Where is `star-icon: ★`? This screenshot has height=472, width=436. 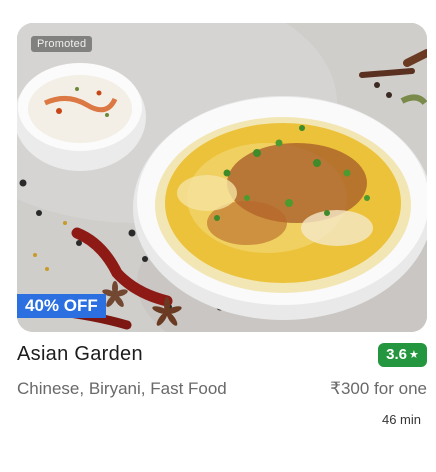
star-icon: ★ is located at coordinates (413, 355).